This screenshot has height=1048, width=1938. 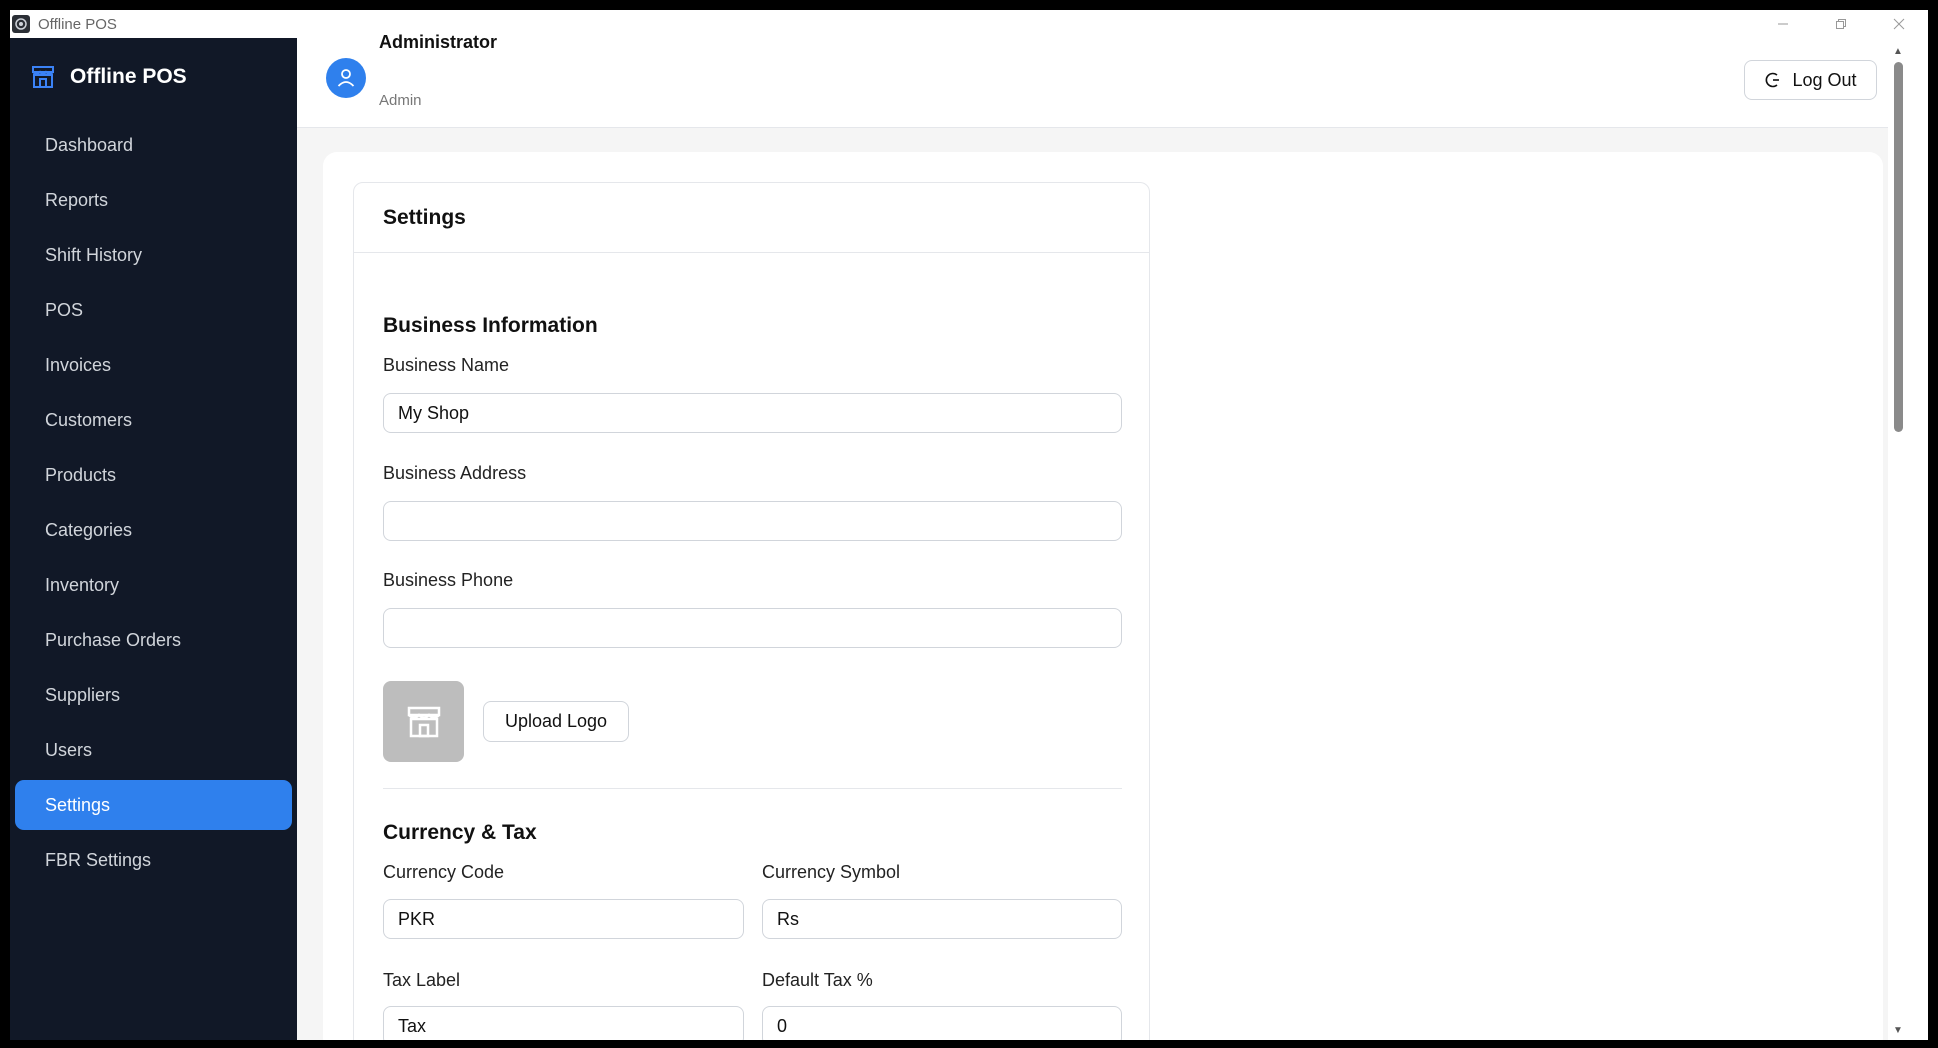 What do you see at coordinates (446, 365) in the screenshot?
I see `business-name-label: Business Name` at bounding box center [446, 365].